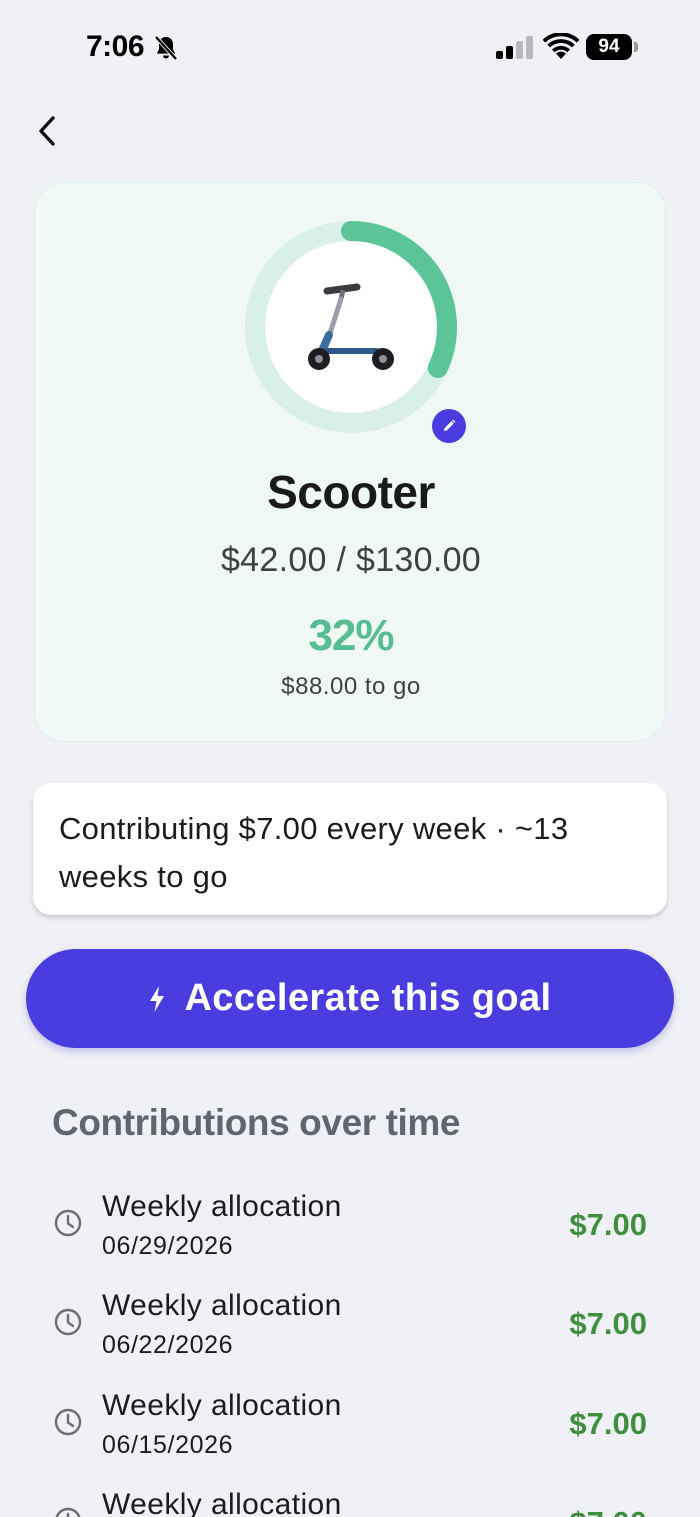  I want to click on bell-muted-icon, so click(166, 48).